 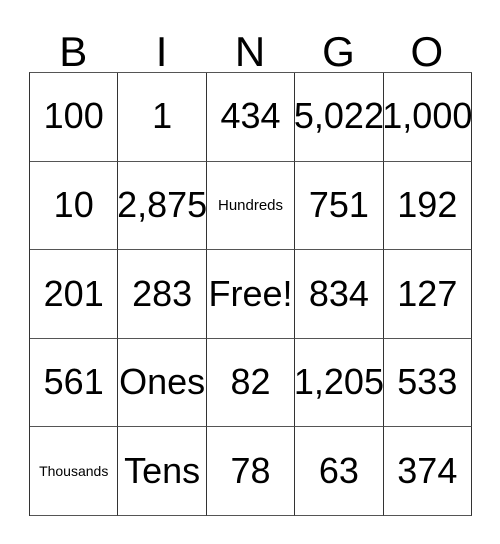 I want to click on bingo-row: 561 Ones 82 1,205 533, so click(x=251, y=383).